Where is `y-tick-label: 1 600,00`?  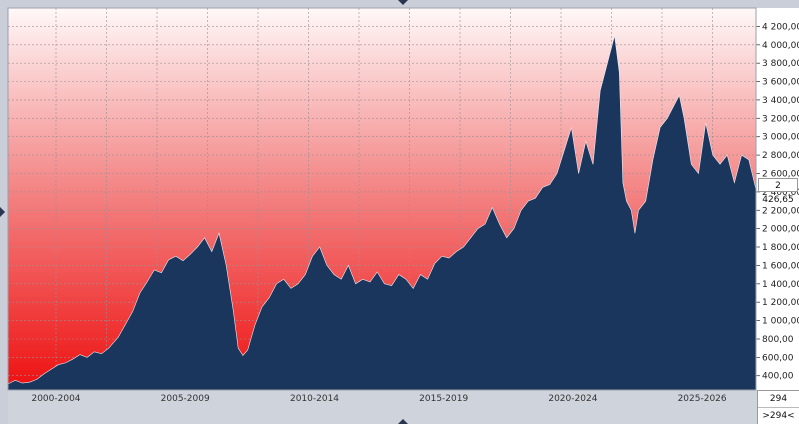 y-tick-label: 1 600,00 is located at coordinates (780, 266).